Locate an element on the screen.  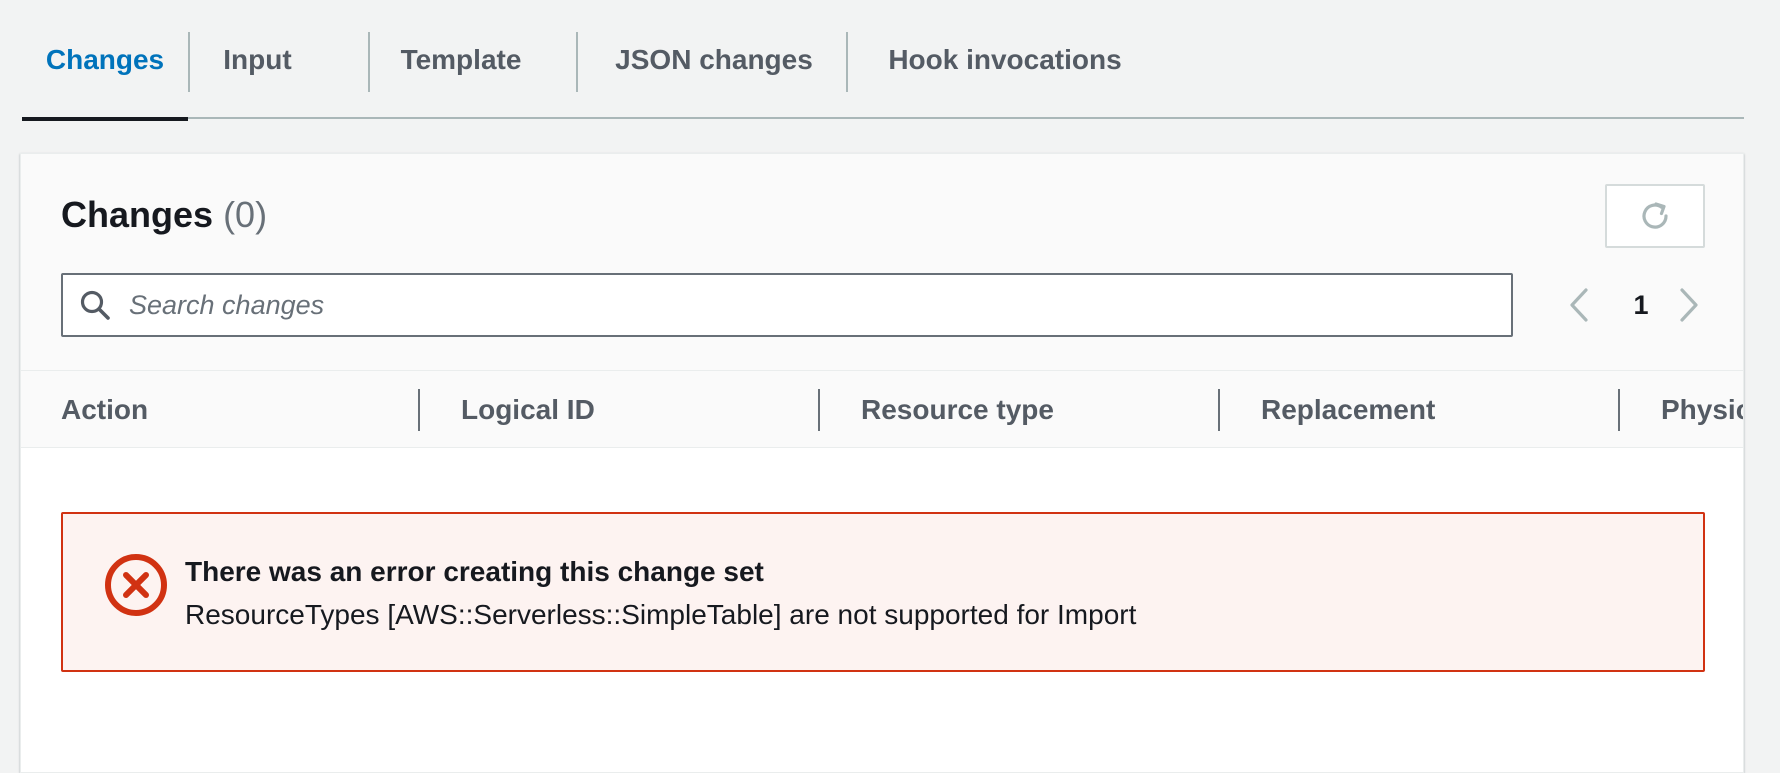
column-header-logical-id: Logical ID is located at coordinates (528, 410).